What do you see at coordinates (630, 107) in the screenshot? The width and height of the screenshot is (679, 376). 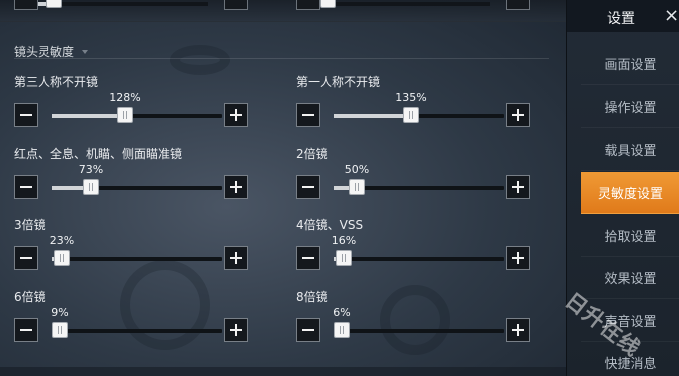 I see `sidebar-item-controls: 操作设置` at bounding box center [630, 107].